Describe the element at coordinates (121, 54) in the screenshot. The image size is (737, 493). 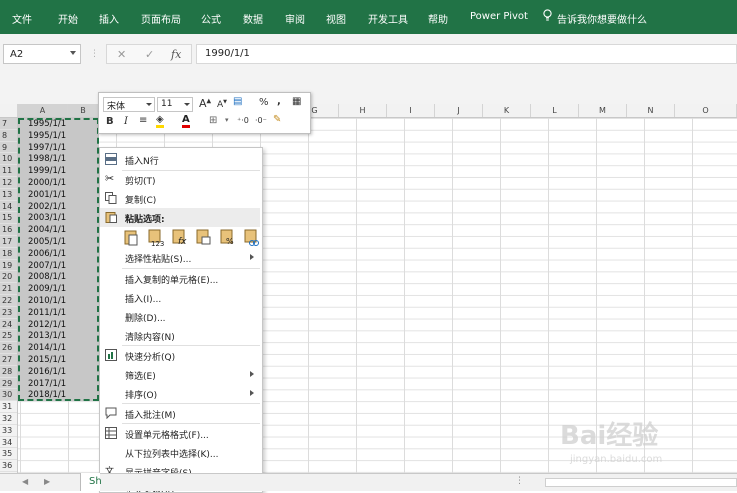
I see `cancel-icon: ✕` at that location.